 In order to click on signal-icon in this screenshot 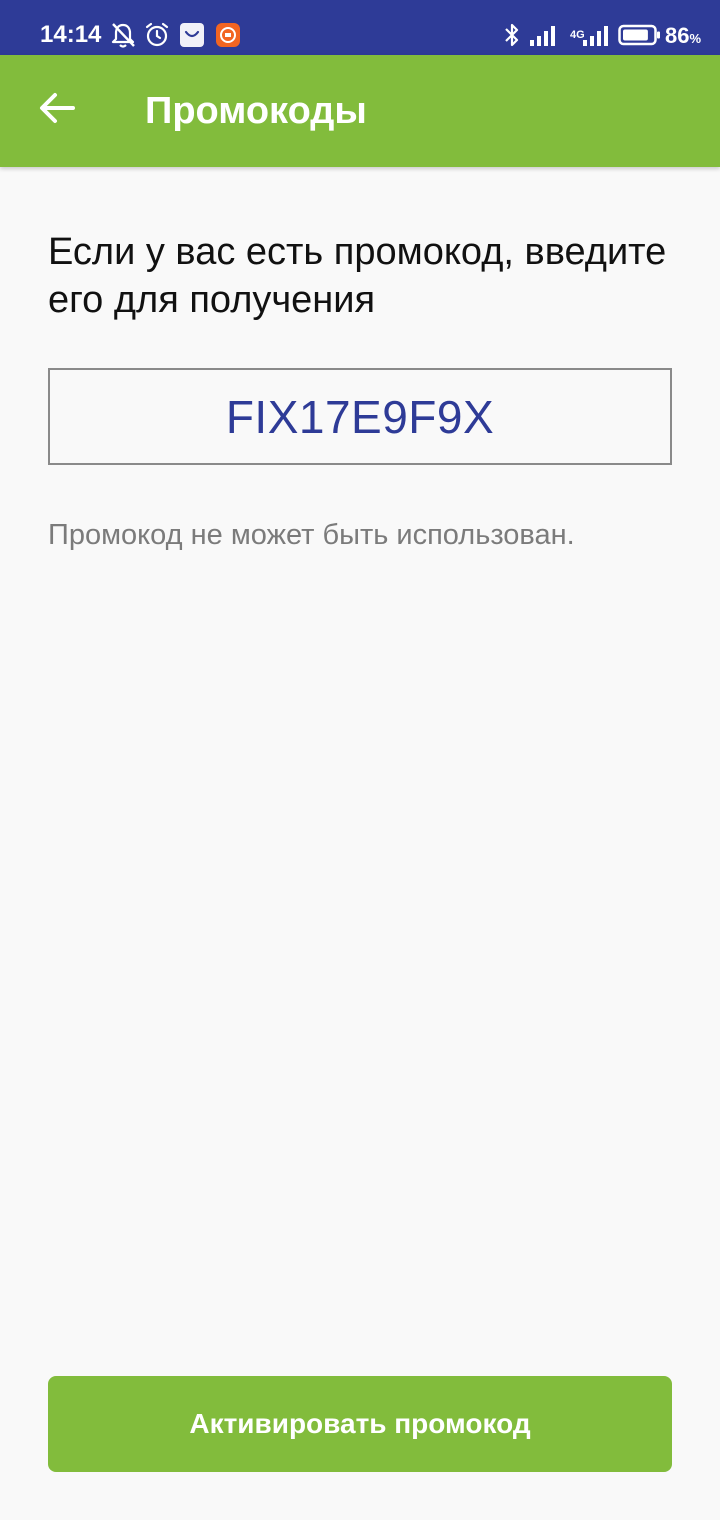, I will do `click(544, 35)`.